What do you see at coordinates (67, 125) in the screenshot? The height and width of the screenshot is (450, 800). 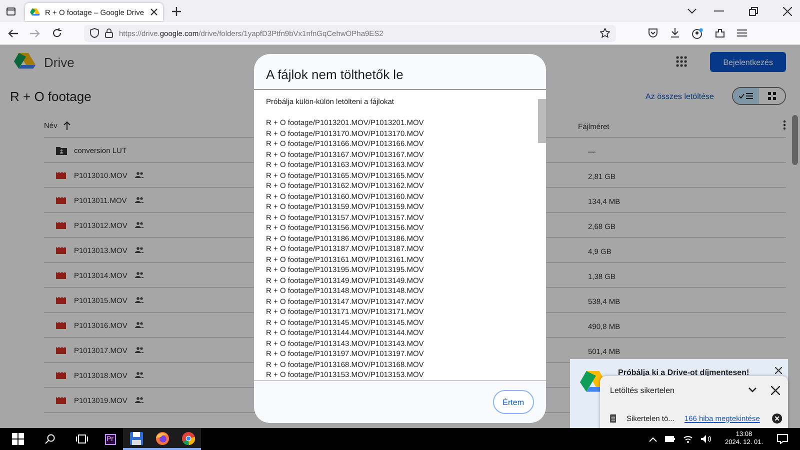 I see `sort-up-icon` at bounding box center [67, 125].